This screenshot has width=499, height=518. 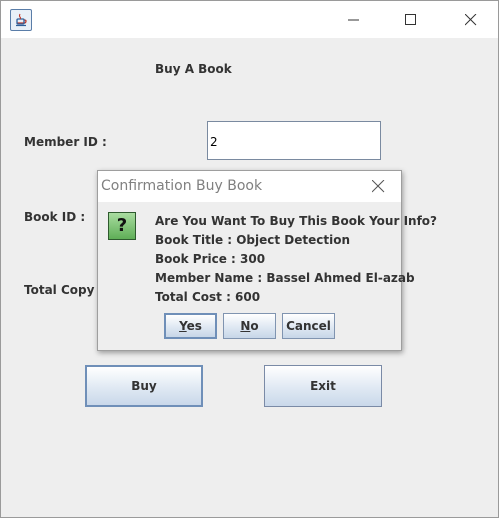 I want to click on title-bar, so click(x=249, y=19).